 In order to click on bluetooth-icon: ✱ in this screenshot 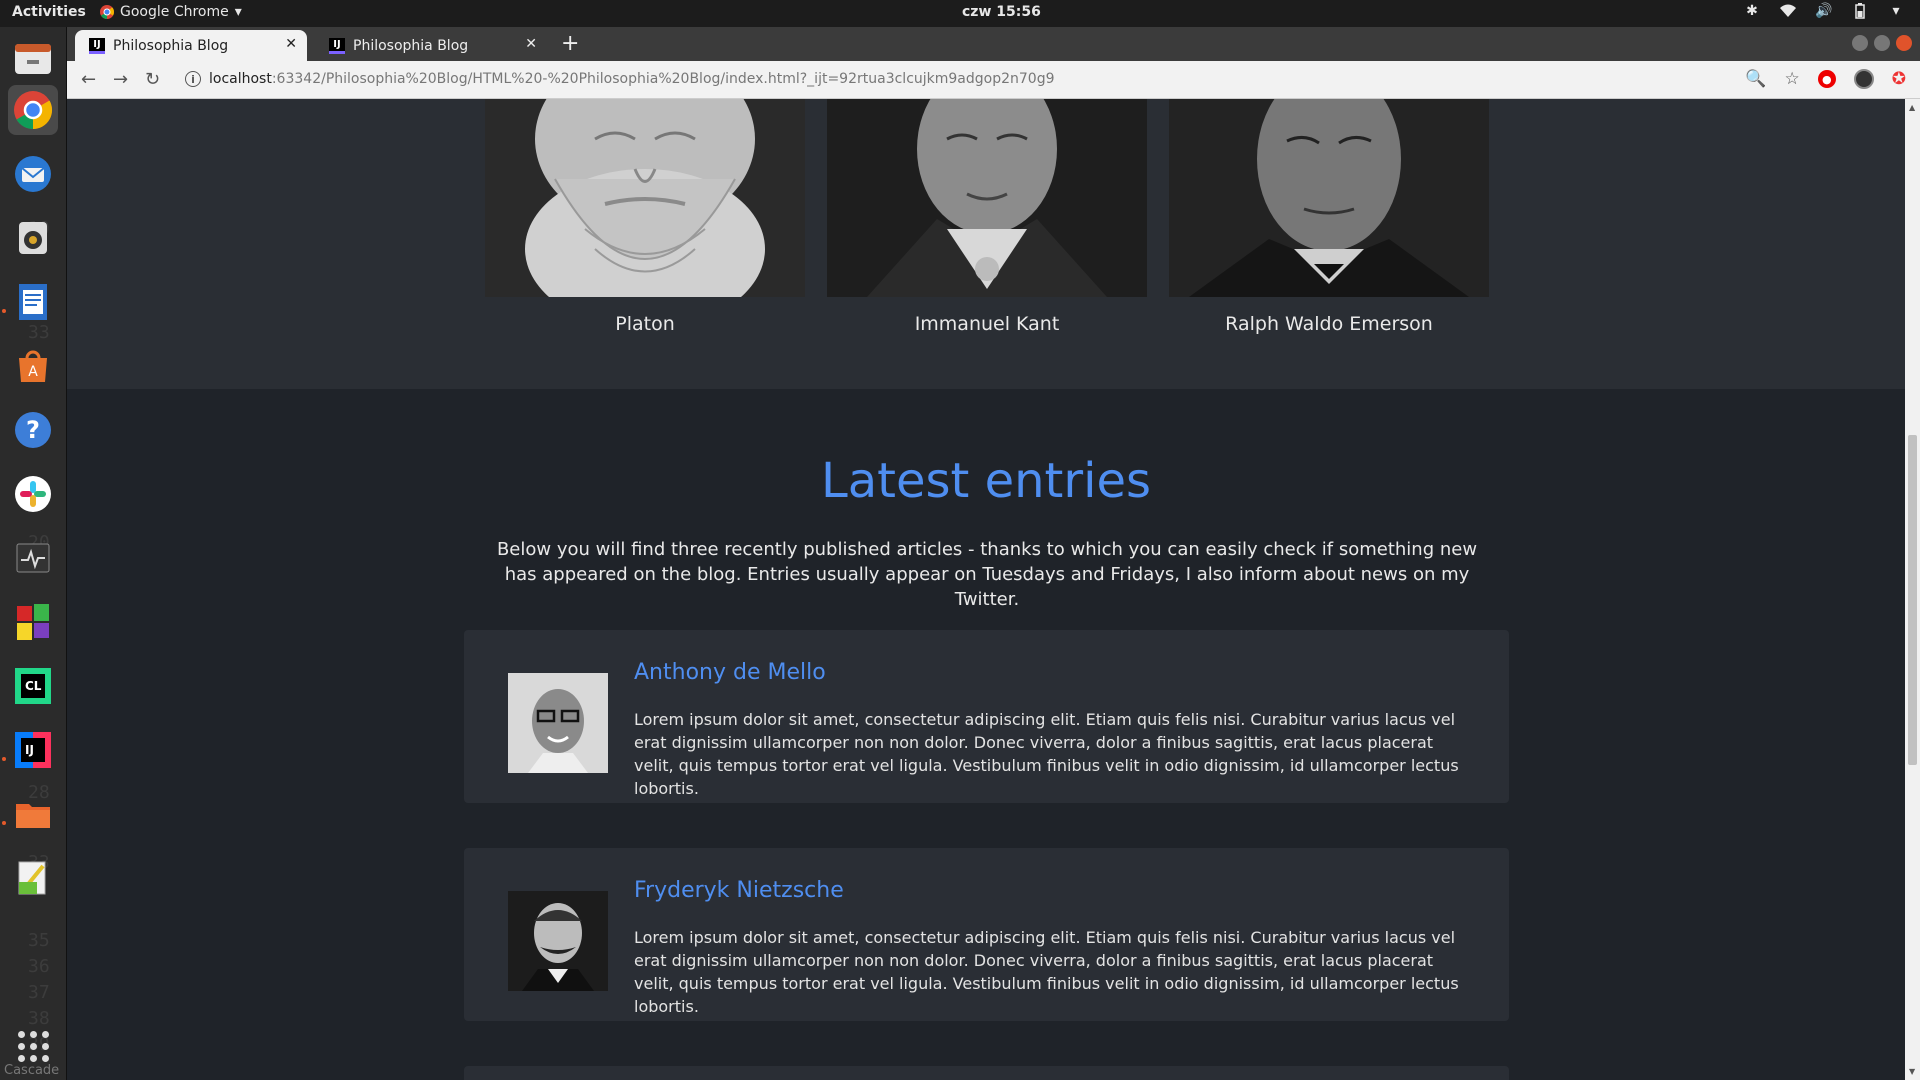, I will do `click(1752, 11)`.